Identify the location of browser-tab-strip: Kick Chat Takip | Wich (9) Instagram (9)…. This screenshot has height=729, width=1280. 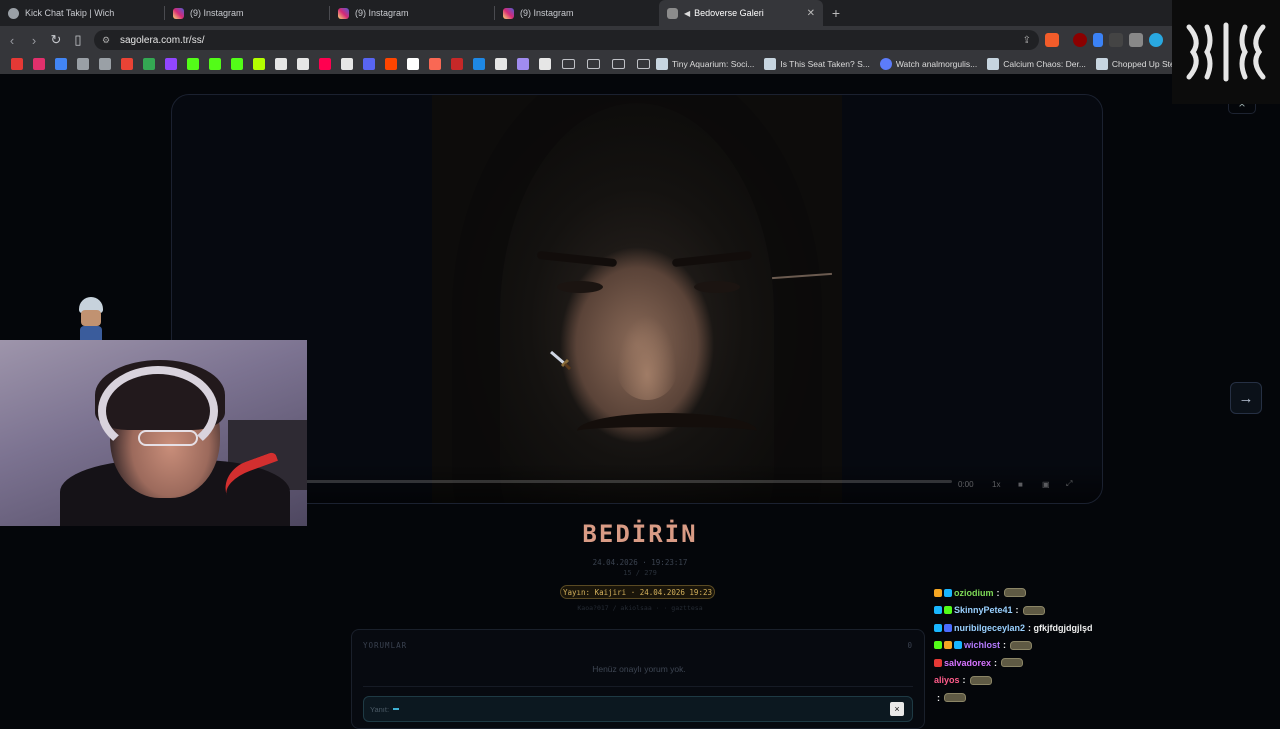
(640, 13).